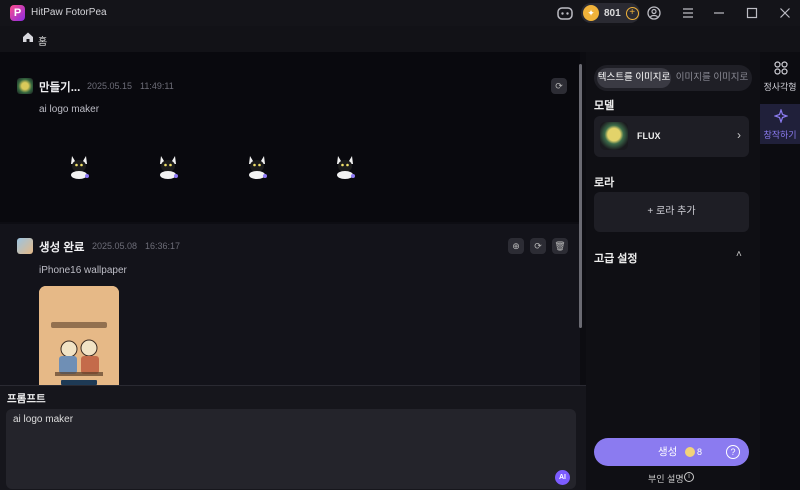  What do you see at coordinates (780, 76) in the screenshot?
I see `rail-item-square: 정사각형` at bounding box center [780, 76].